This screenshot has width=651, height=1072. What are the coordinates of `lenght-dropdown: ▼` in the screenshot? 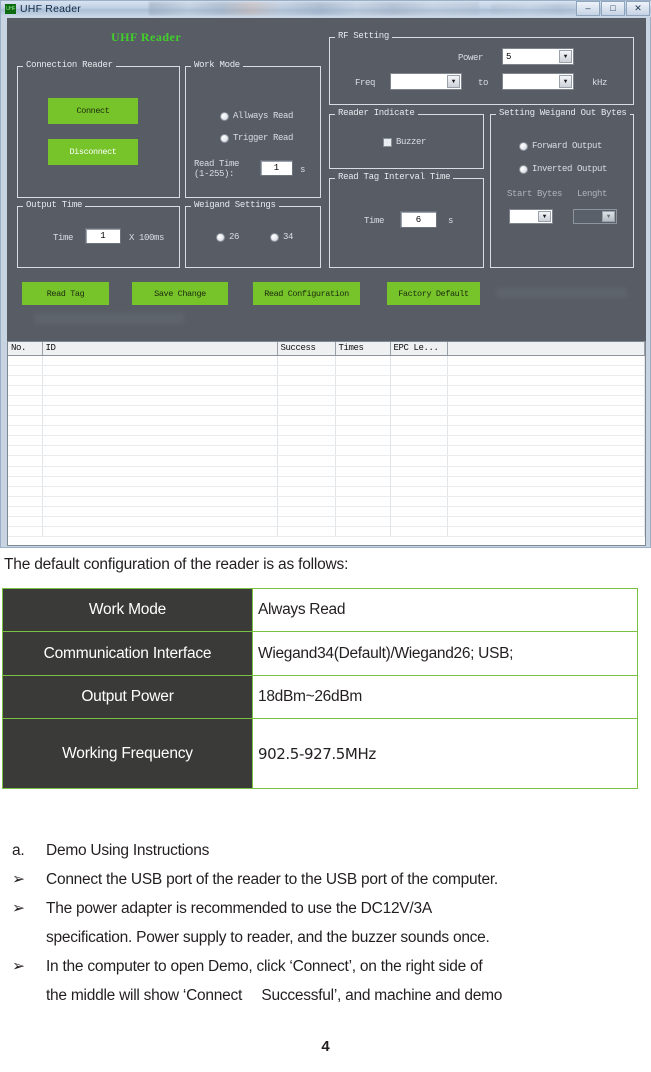 It's located at (595, 216).